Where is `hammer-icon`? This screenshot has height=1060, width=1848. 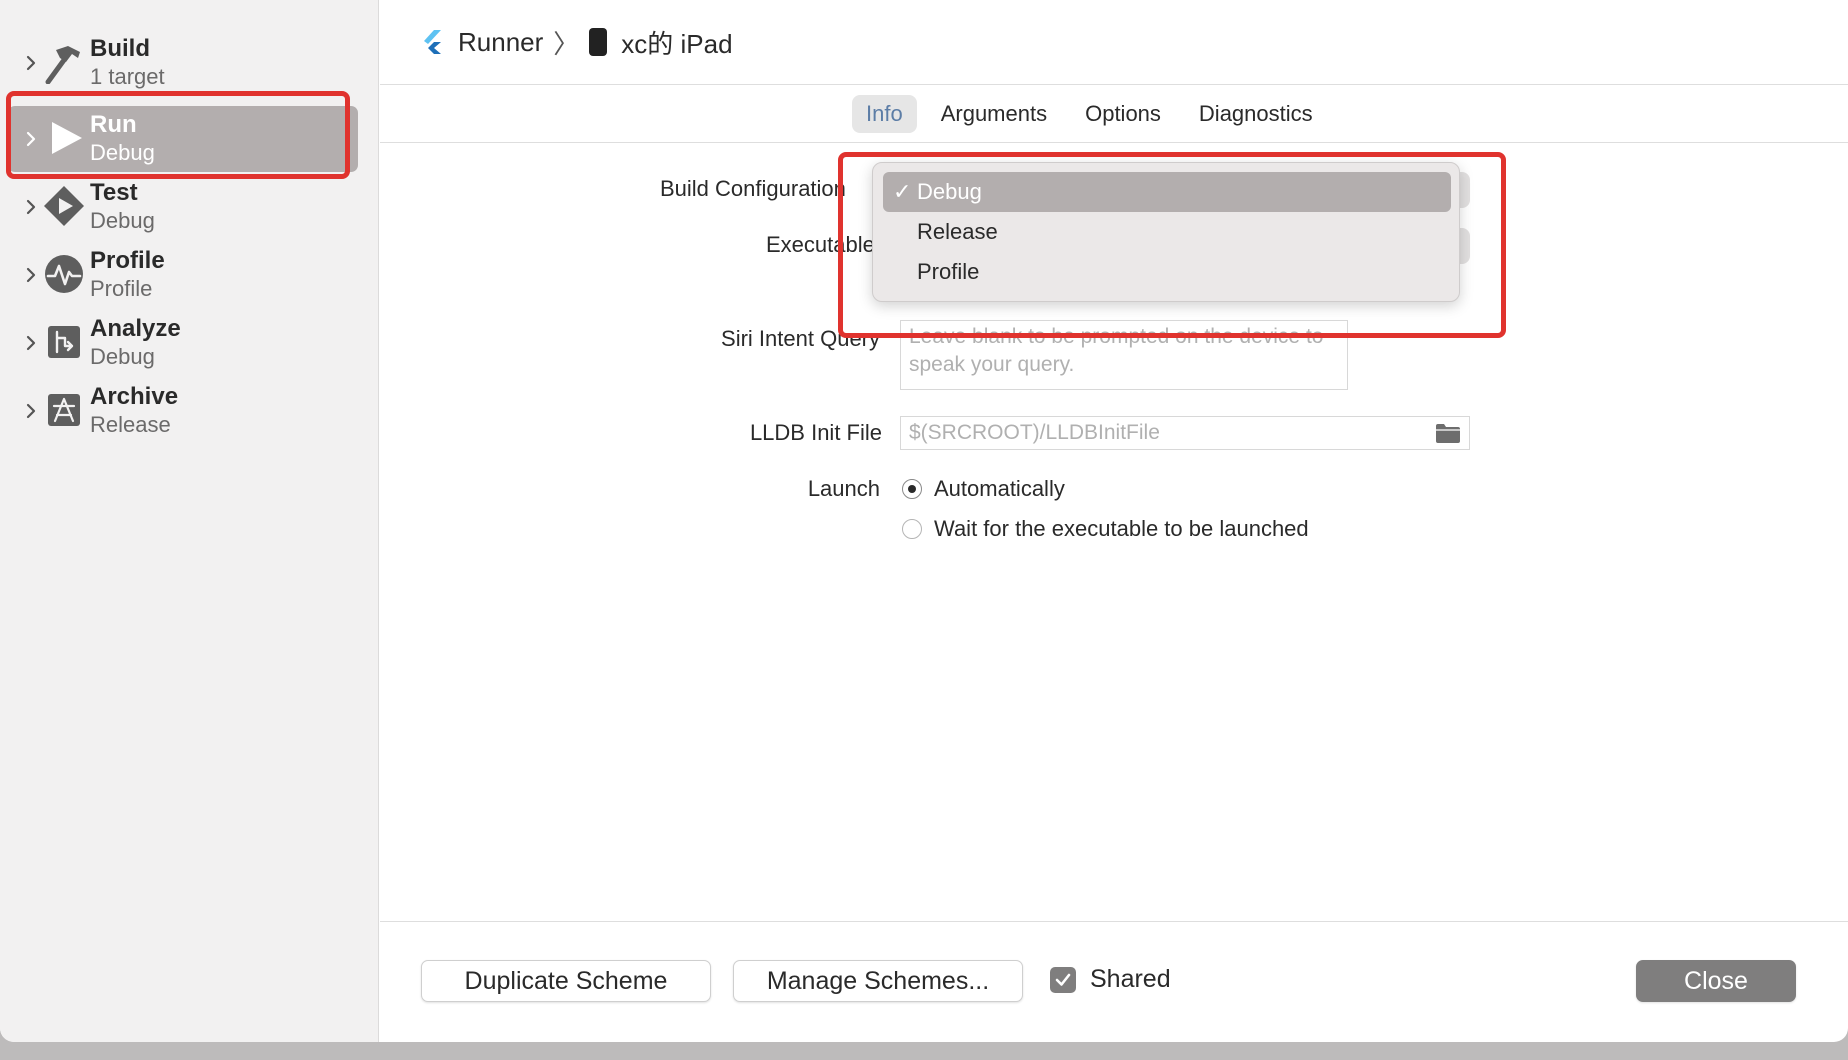 hammer-icon is located at coordinates (62, 65).